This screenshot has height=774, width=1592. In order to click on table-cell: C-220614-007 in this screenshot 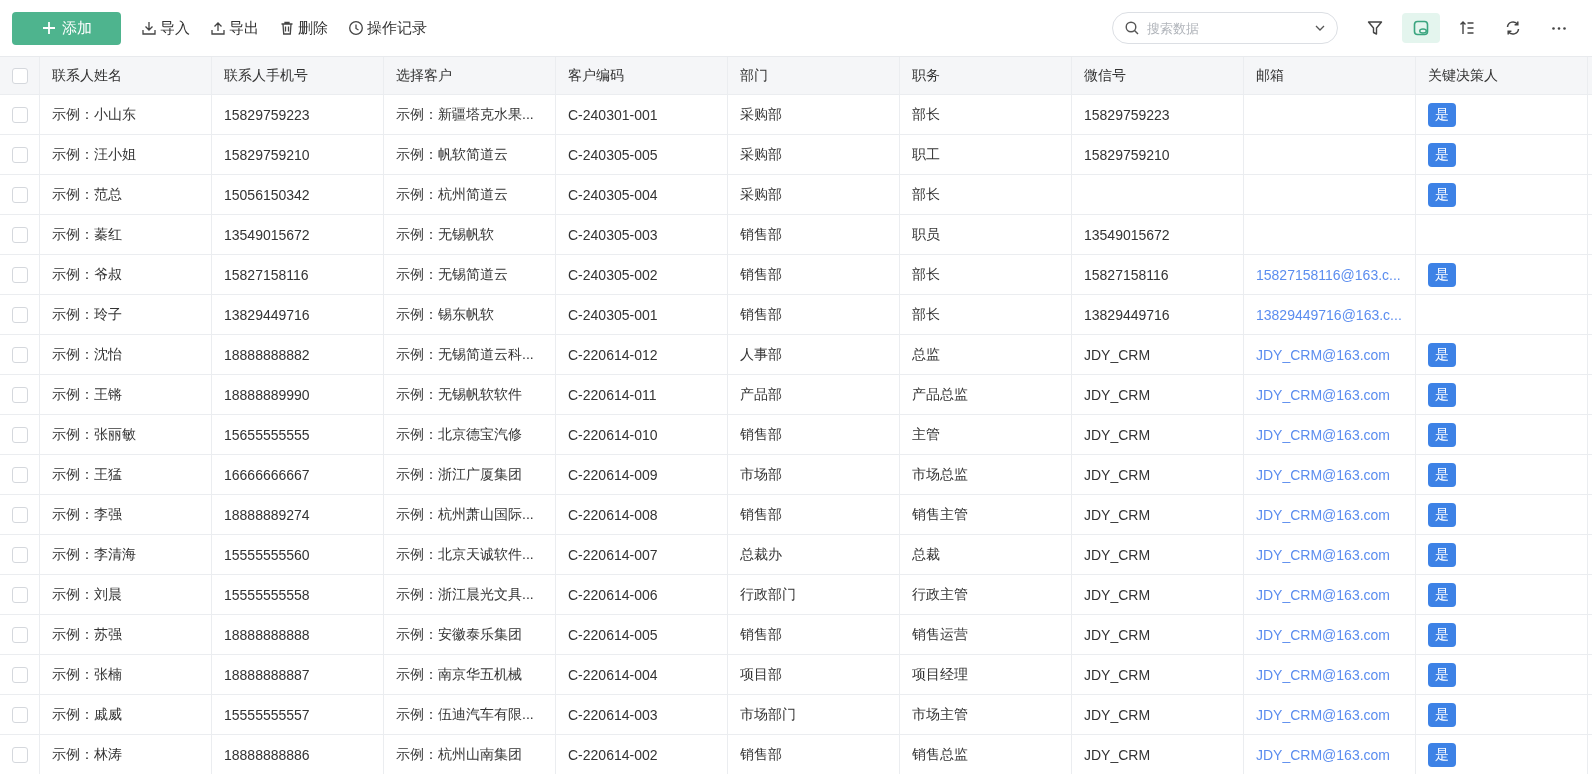, I will do `click(613, 554)`.